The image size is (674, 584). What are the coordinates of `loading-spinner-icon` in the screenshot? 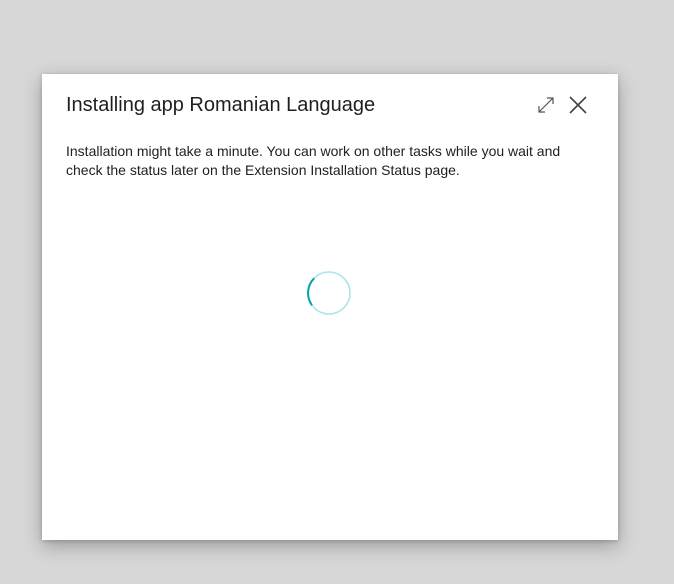 It's located at (329, 293).